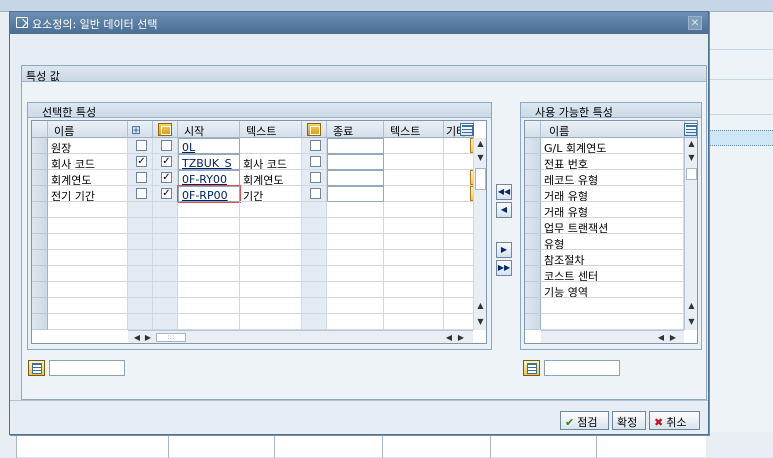 The width and height of the screenshot is (773, 458). What do you see at coordinates (582, 368) in the screenshot?
I see `available-filter-input` at bounding box center [582, 368].